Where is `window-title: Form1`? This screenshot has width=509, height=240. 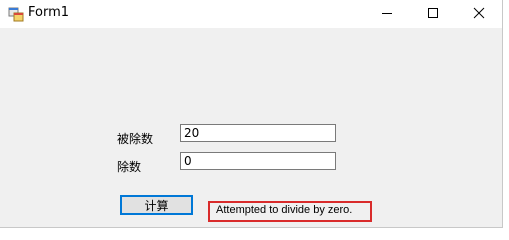
window-title: Form1 is located at coordinates (49, 12).